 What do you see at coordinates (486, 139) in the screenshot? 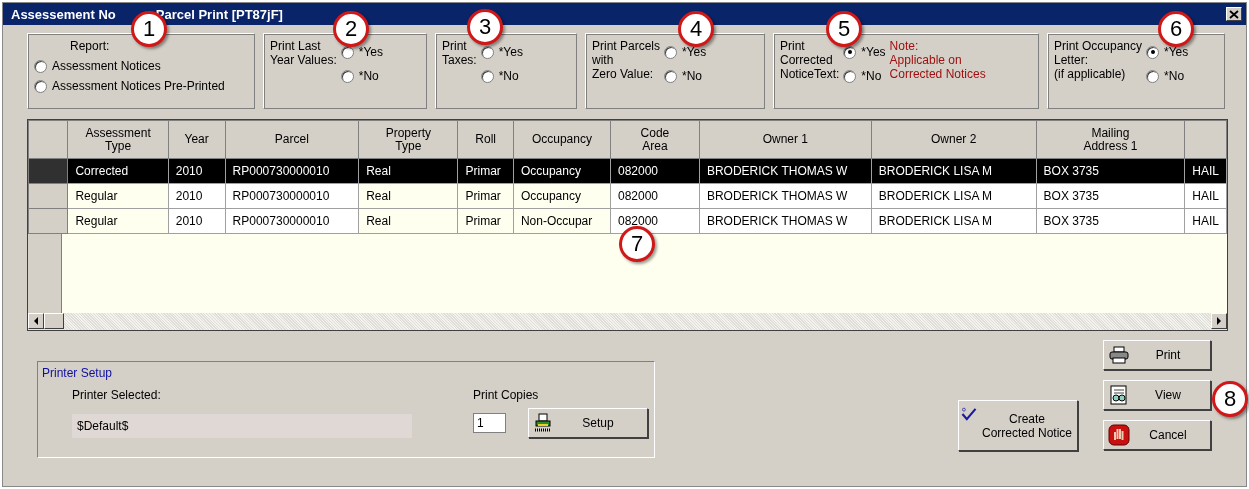
I see `column-header: Roll` at bounding box center [486, 139].